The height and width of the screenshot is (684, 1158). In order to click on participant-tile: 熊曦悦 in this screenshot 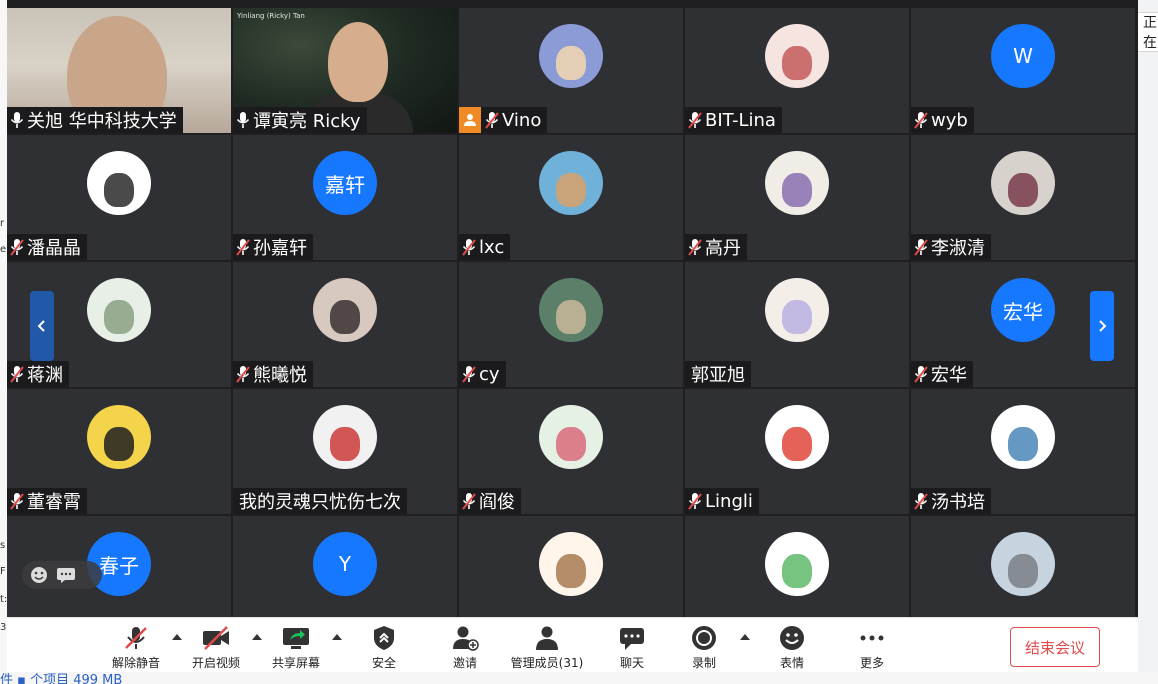, I will do `click(345, 324)`.